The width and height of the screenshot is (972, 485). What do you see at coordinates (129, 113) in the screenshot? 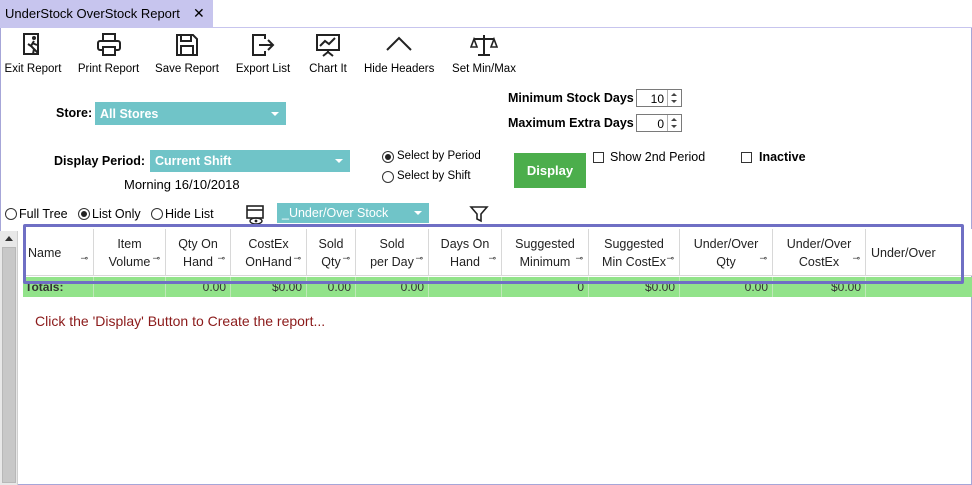
I see `store-value: All Stores` at bounding box center [129, 113].